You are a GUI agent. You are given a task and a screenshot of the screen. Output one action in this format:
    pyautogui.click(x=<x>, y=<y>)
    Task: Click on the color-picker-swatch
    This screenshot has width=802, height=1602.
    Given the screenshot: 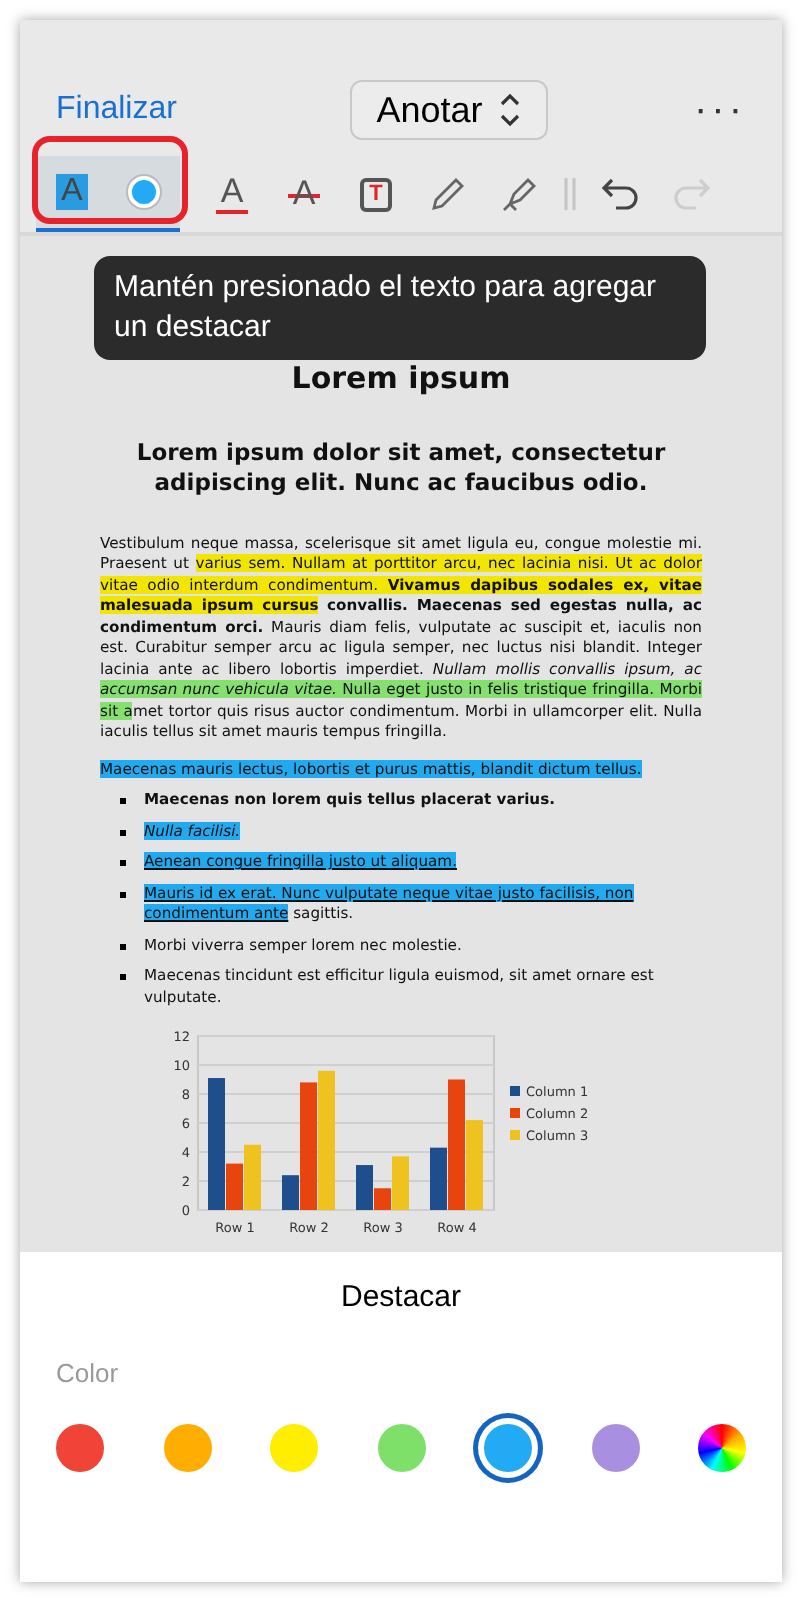 What is the action you would take?
    pyautogui.click(x=722, y=1448)
    